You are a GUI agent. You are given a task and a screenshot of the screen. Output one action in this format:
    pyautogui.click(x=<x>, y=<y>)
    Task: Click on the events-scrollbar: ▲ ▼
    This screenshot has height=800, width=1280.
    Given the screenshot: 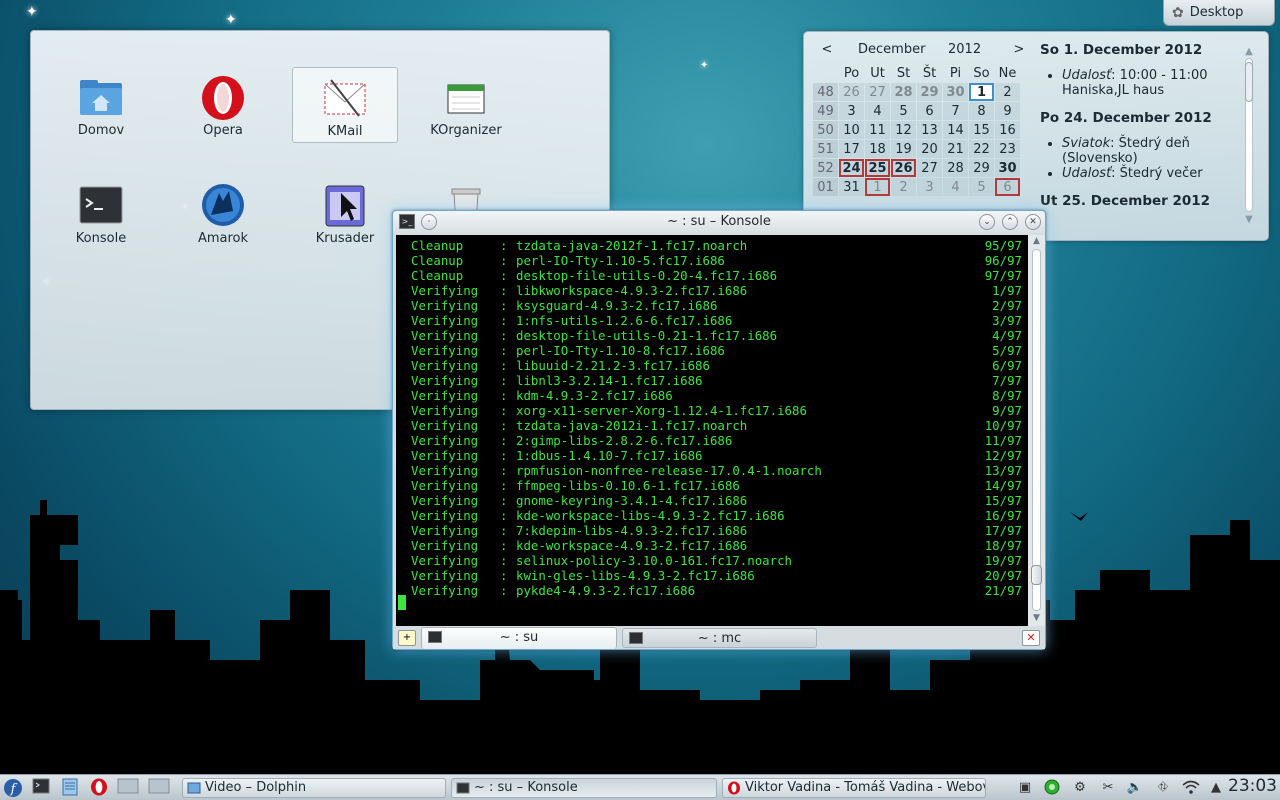 What is the action you would take?
    pyautogui.click(x=1249, y=136)
    